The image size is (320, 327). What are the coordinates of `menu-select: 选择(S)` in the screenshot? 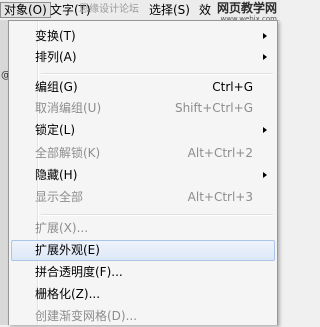 It's located at (169, 10).